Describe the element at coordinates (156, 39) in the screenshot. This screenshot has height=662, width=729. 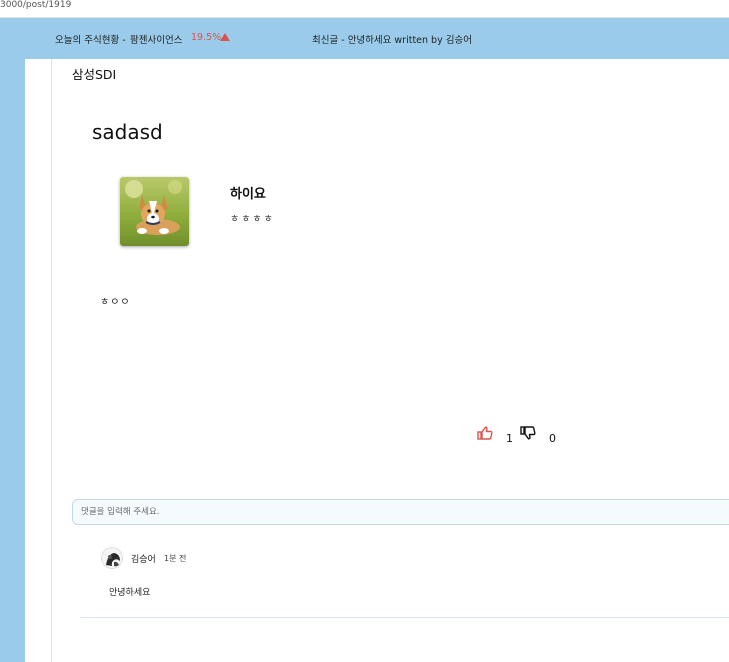
I see `ticker-stock-name: 팜젠사이언스` at that location.